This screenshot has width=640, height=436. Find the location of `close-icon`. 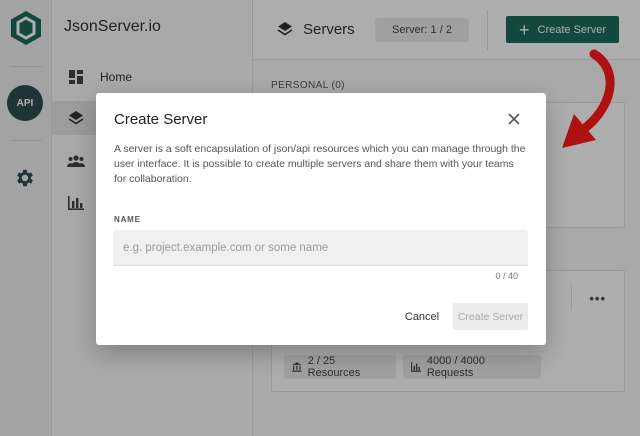

close-icon is located at coordinates (514, 119).